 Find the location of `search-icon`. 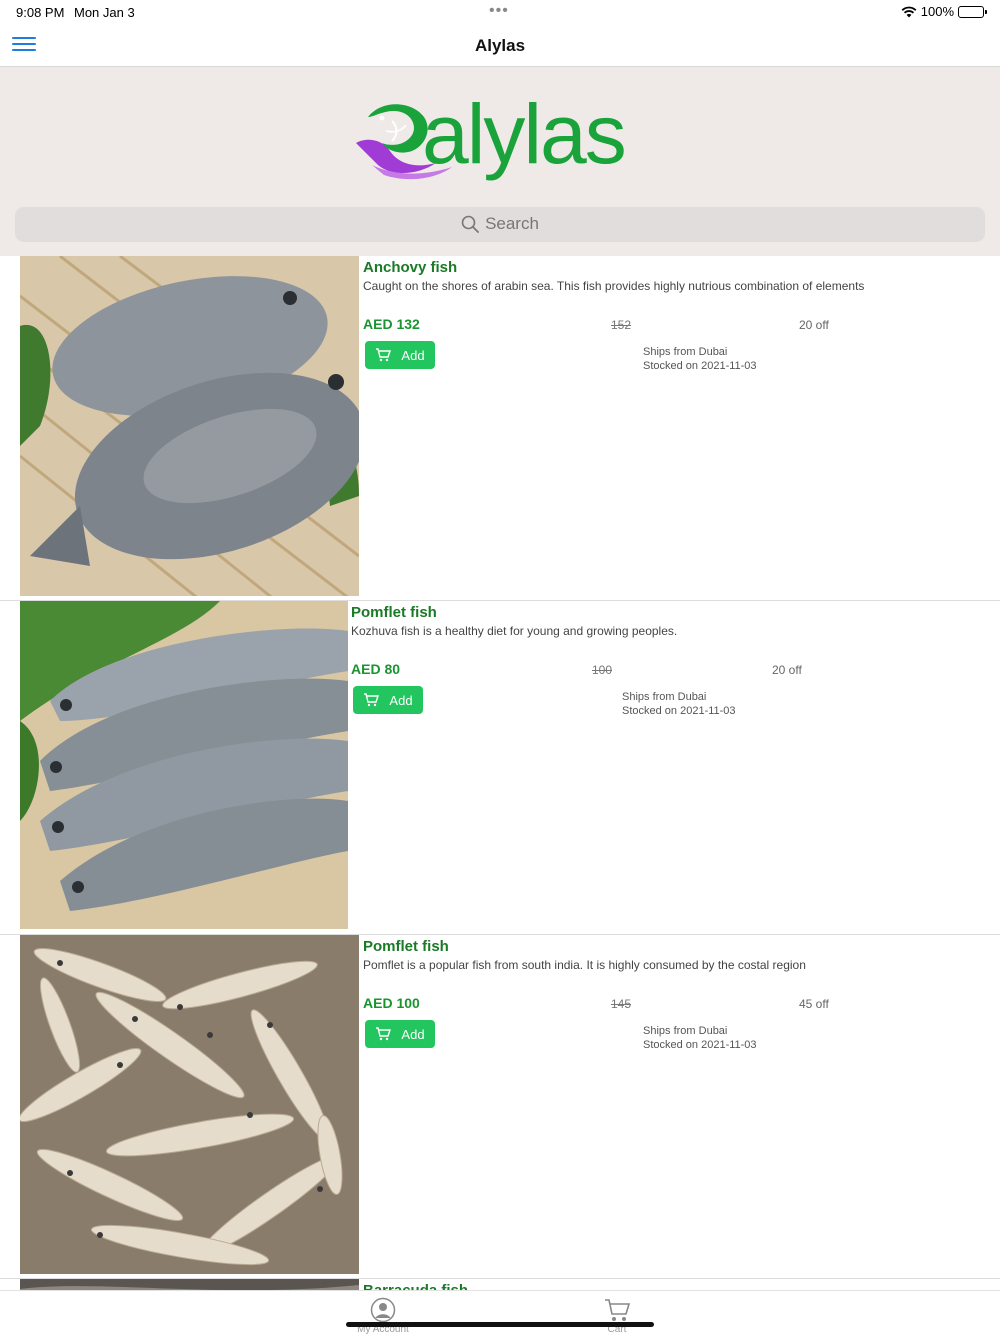

search-icon is located at coordinates (470, 224).